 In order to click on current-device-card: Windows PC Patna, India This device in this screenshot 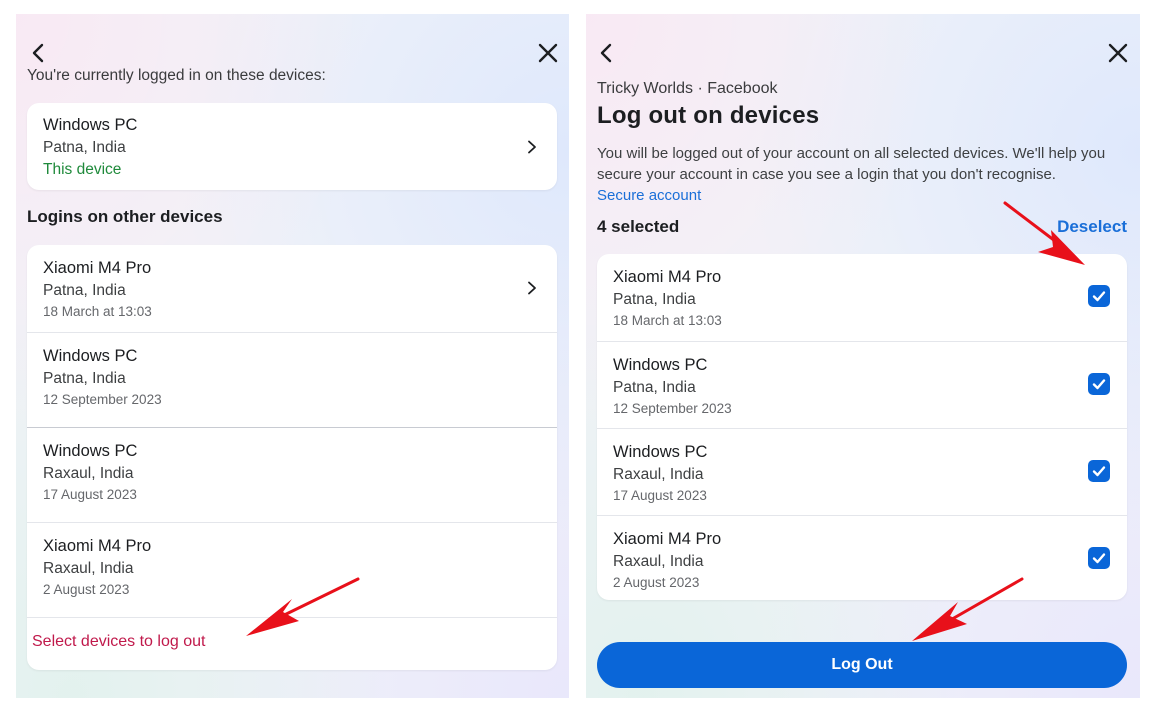, I will do `click(292, 146)`.